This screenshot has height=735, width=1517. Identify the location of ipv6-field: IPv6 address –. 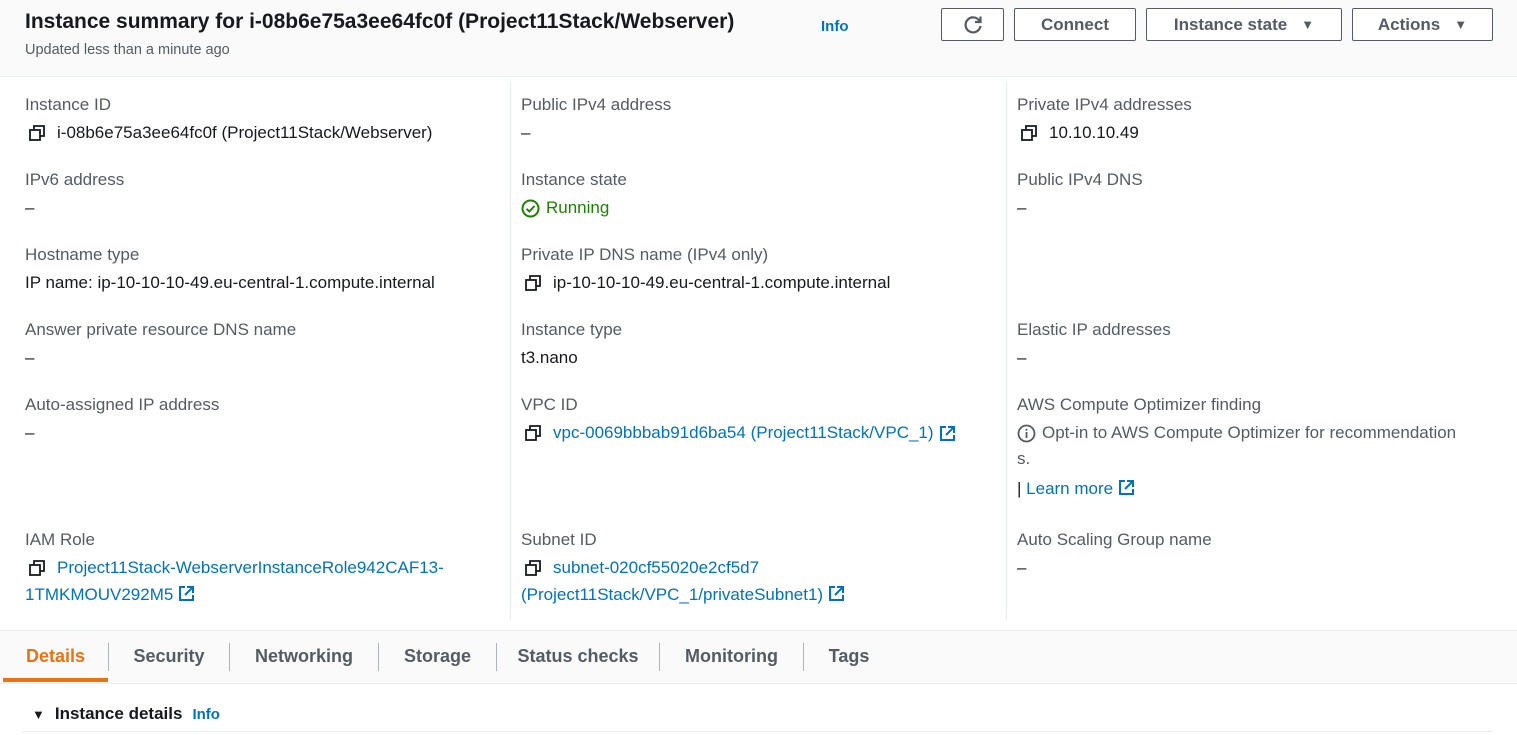
(74, 194).